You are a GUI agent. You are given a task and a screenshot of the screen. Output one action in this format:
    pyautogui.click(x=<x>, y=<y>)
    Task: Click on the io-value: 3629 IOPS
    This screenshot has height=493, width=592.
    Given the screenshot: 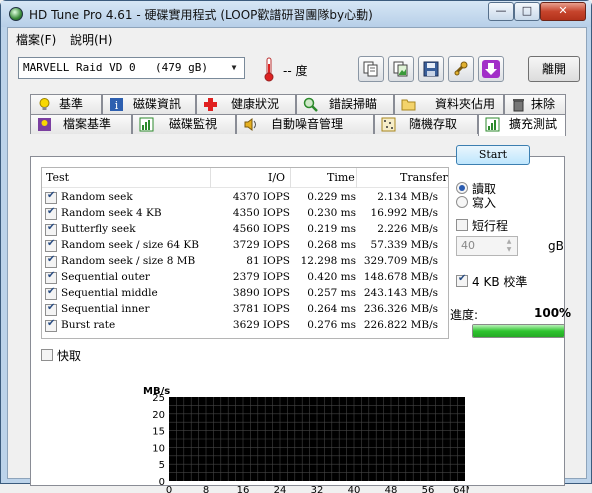 What is the action you would take?
    pyautogui.click(x=261, y=325)
    